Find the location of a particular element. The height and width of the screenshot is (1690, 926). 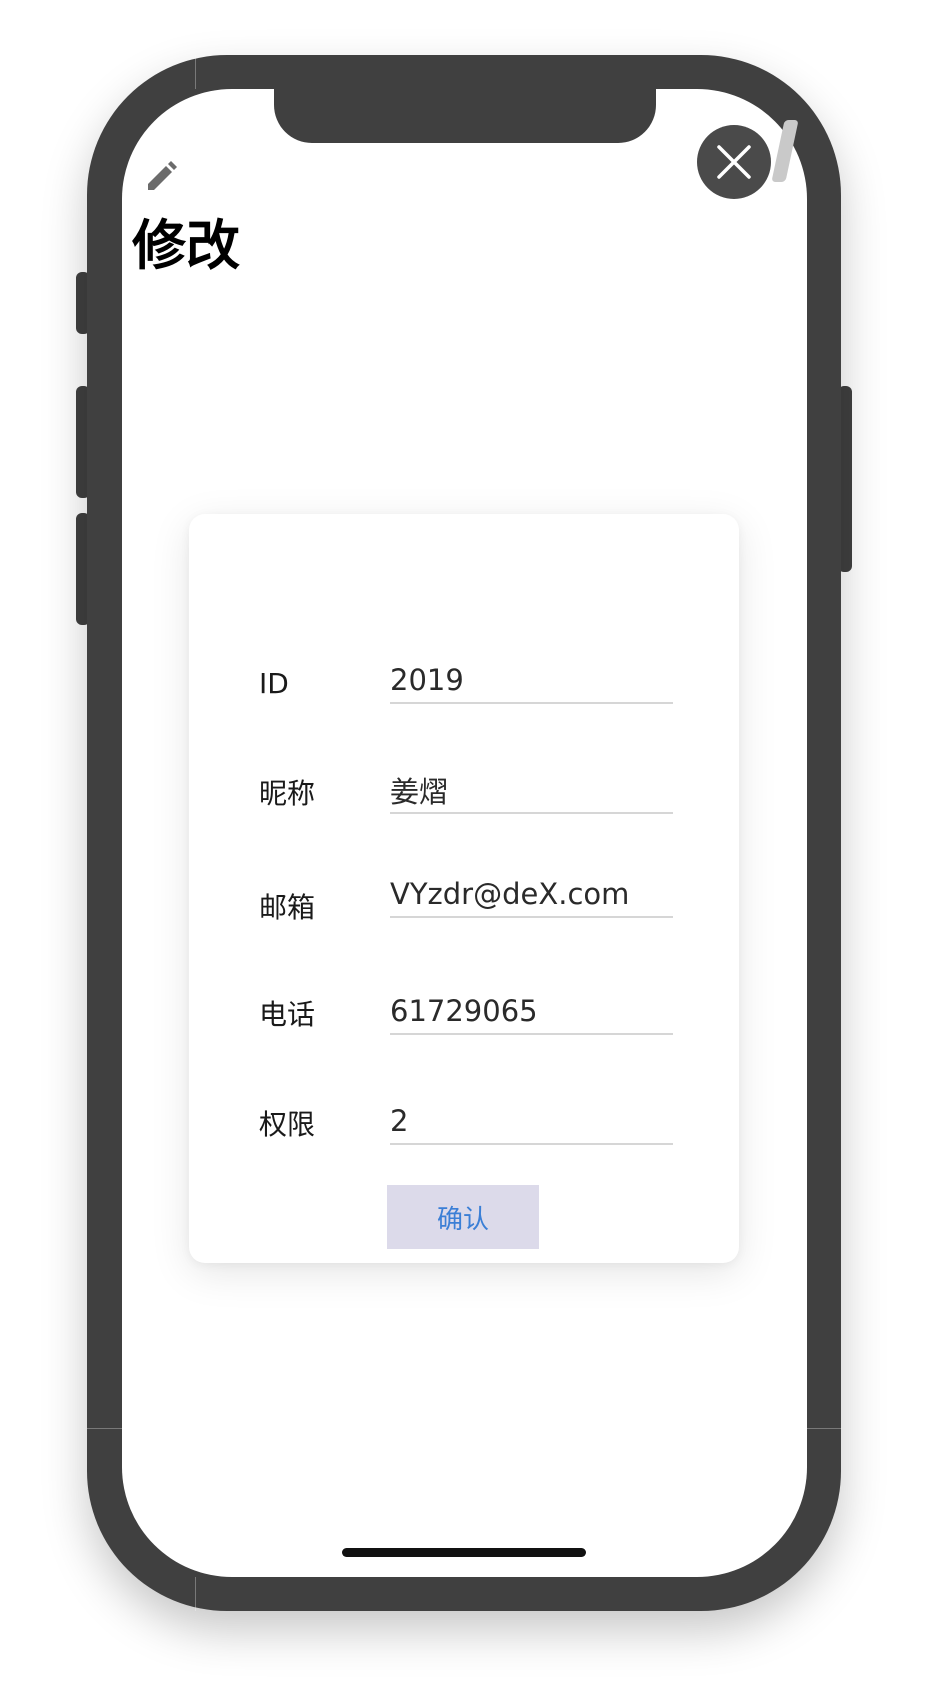

nickname-label: 昵称 is located at coordinates (287, 793).